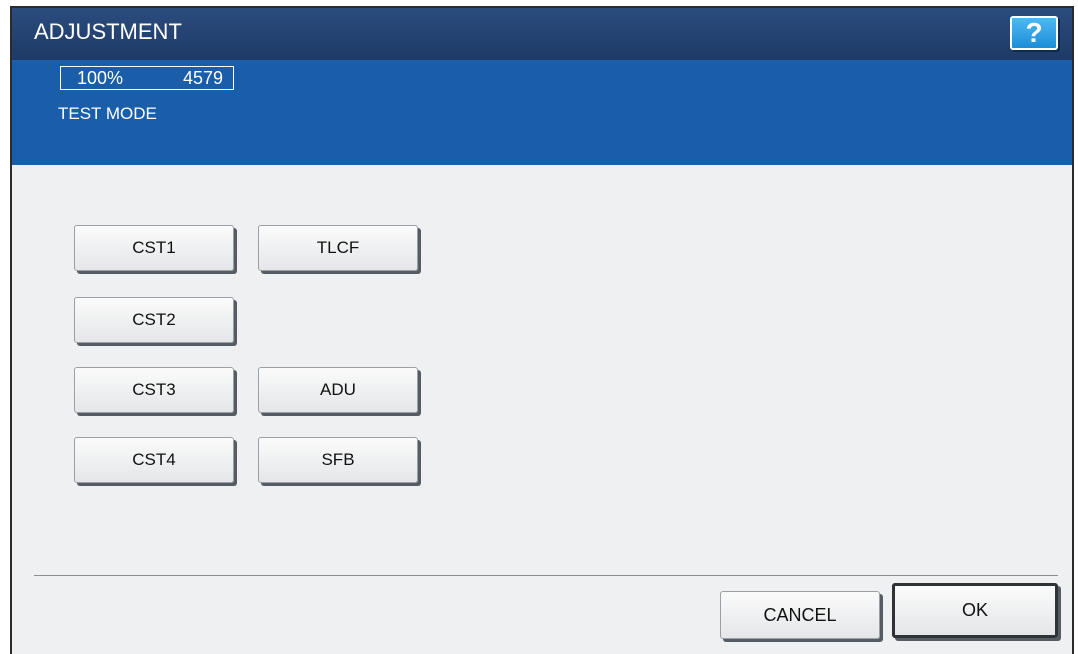 The width and height of the screenshot is (1078, 654). What do you see at coordinates (154, 390) in the screenshot?
I see `cst3-button: CST3` at bounding box center [154, 390].